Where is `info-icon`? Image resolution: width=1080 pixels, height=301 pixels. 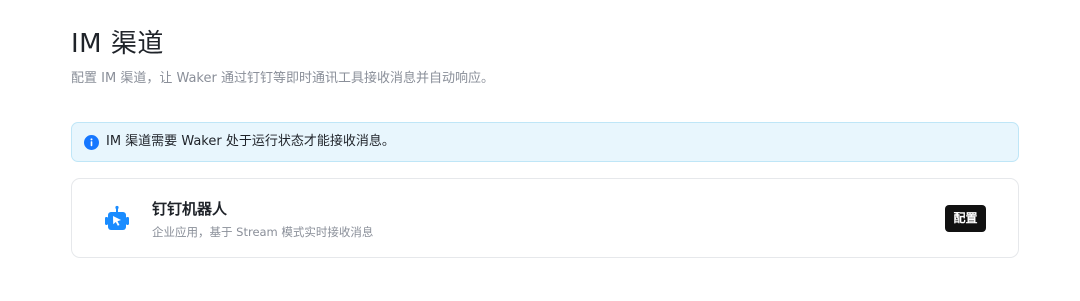 info-icon is located at coordinates (91, 142).